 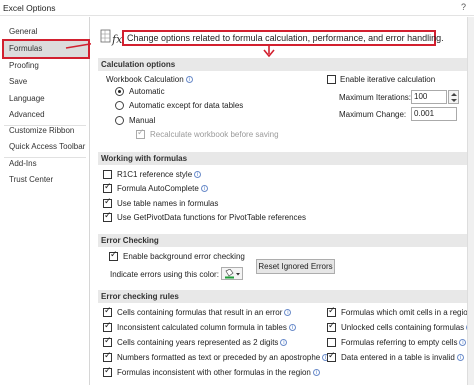 I want to click on getpivotdata-checkbox, so click(x=107, y=216).